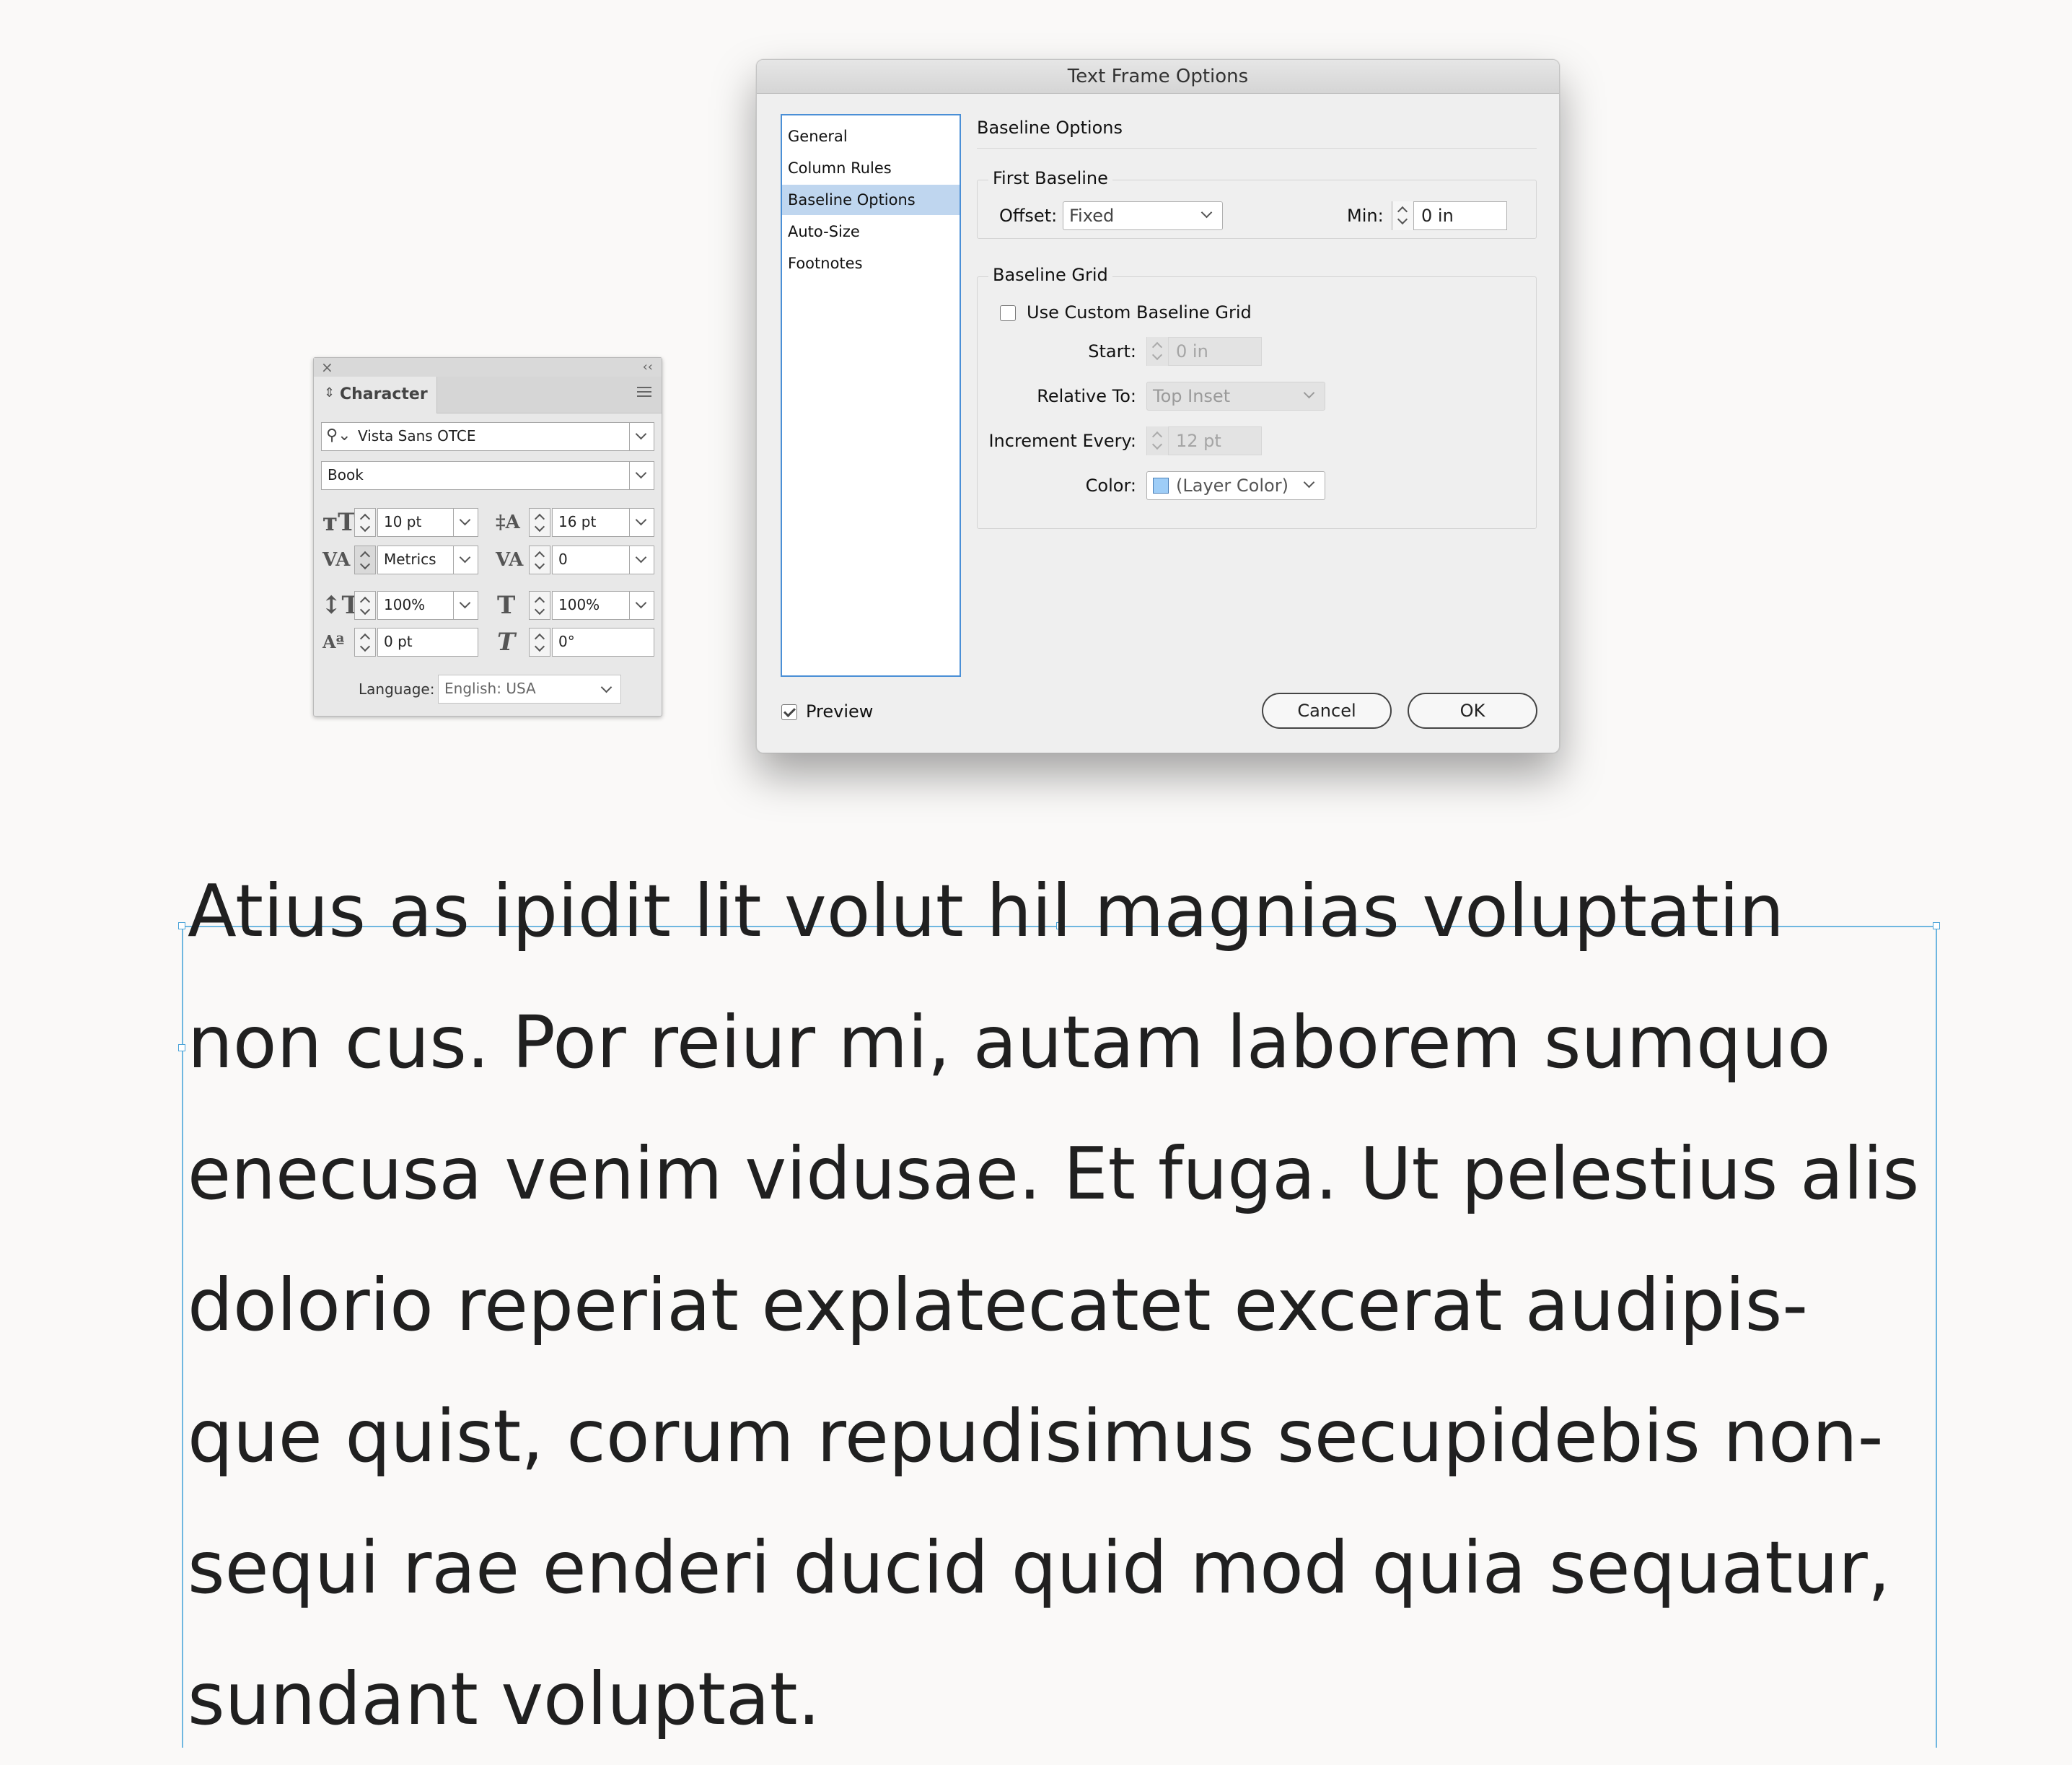  What do you see at coordinates (1204, 440) in the screenshot?
I see `increment-field: 12 pt` at bounding box center [1204, 440].